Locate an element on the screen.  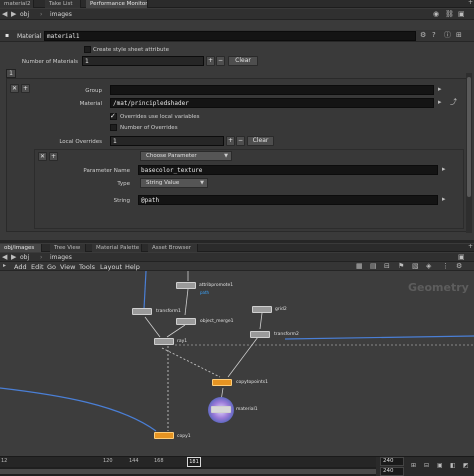
info-icon: ⓘ is located at coordinates (447, 35).